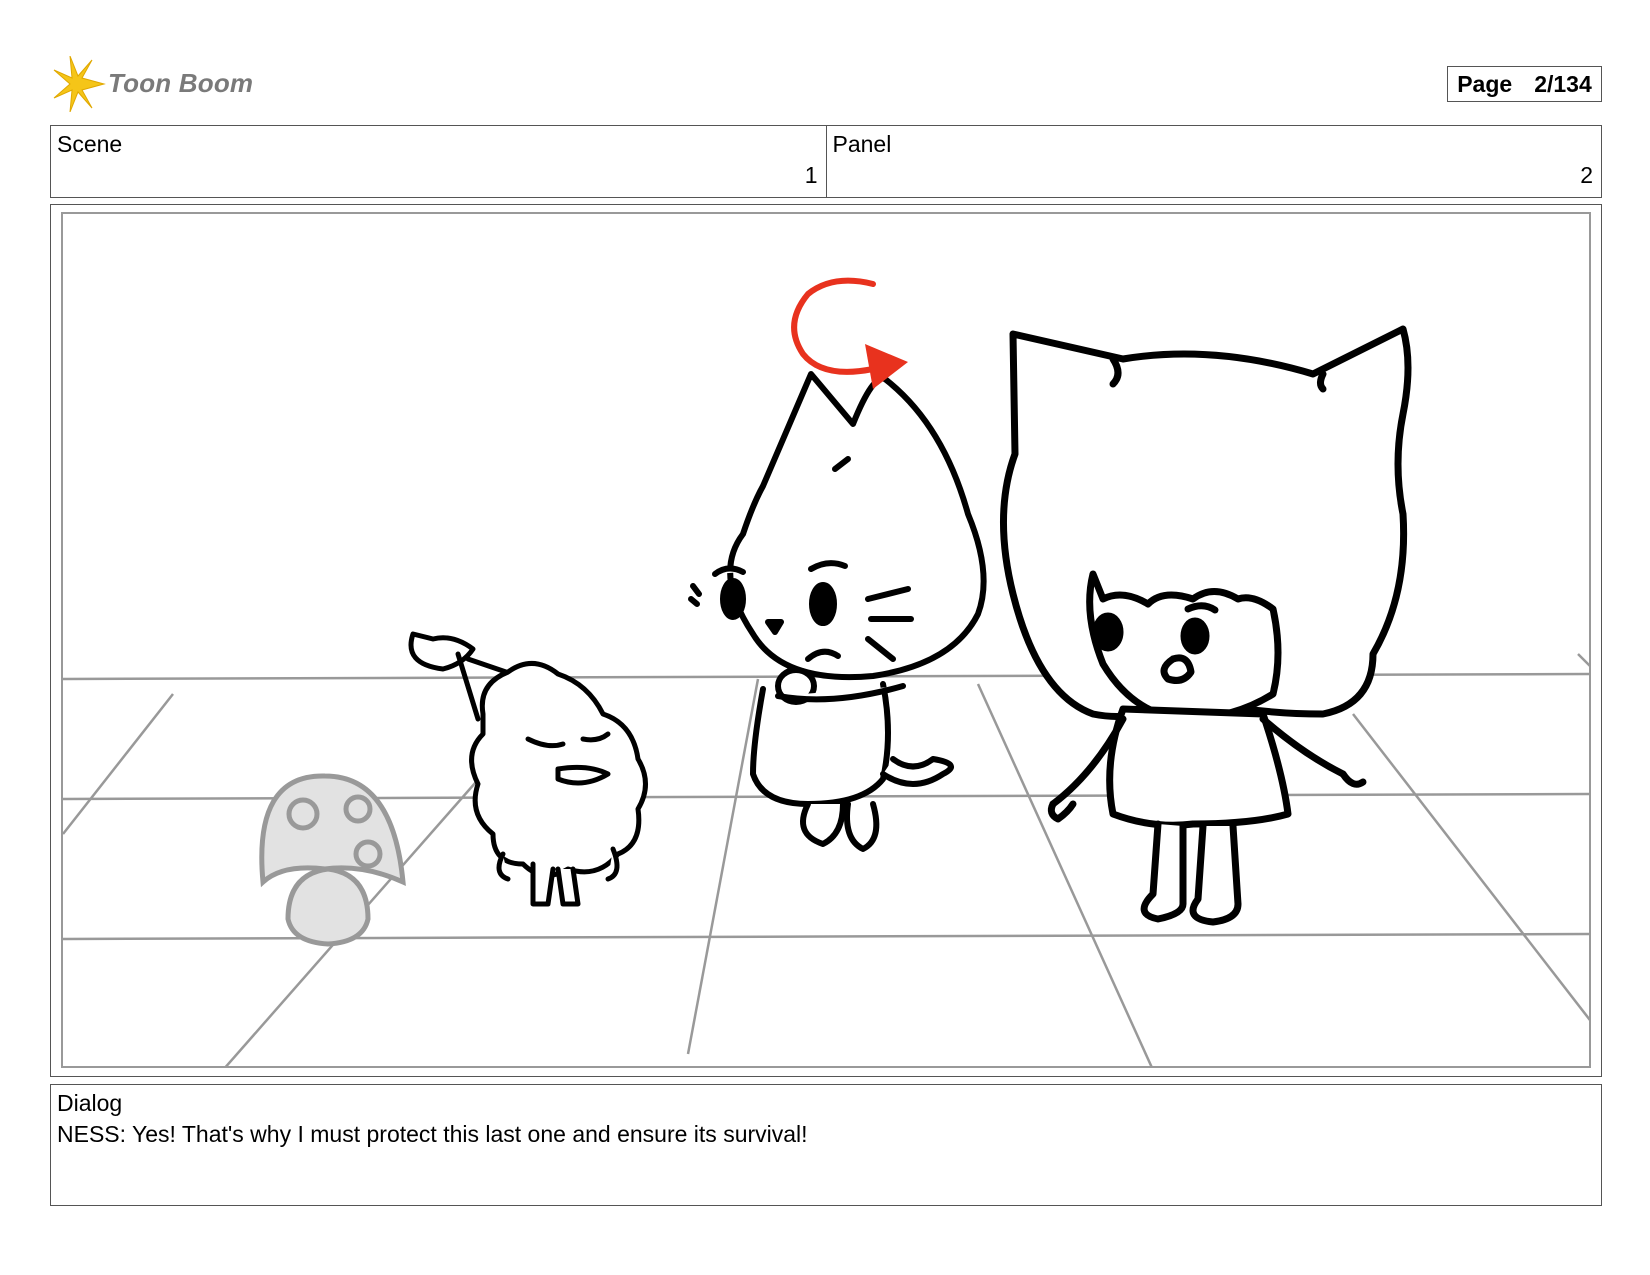  Describe the element at coordinates (181, 83) in the screenshot. I see `brand-name: Toon Boom` at that location.